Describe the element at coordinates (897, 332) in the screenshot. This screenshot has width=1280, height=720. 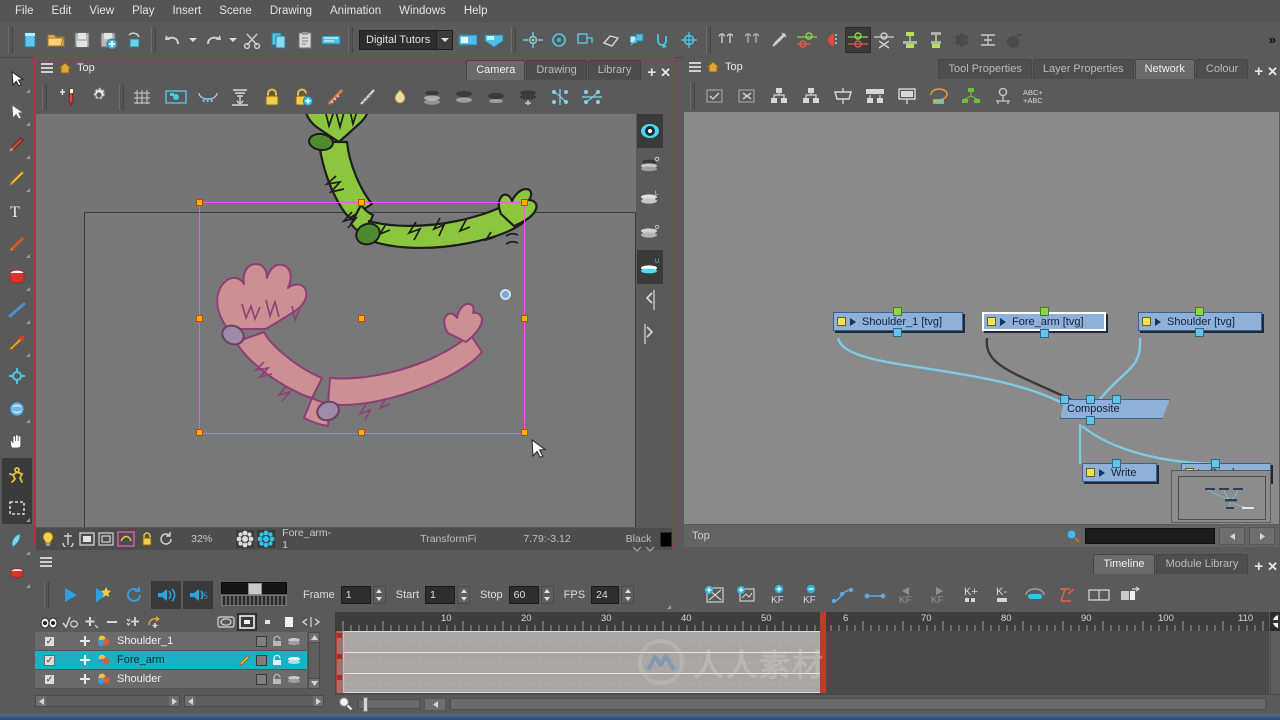
I see `node-port-out` at that location.